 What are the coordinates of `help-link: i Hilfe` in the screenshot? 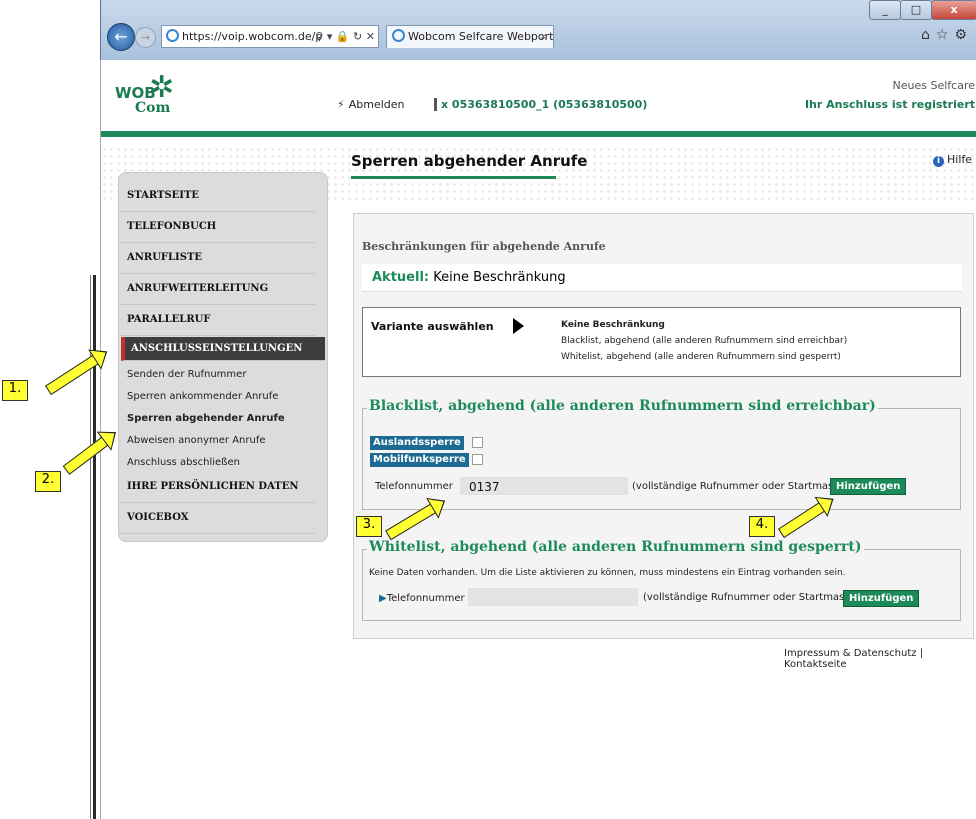 It's located at (952, 160).